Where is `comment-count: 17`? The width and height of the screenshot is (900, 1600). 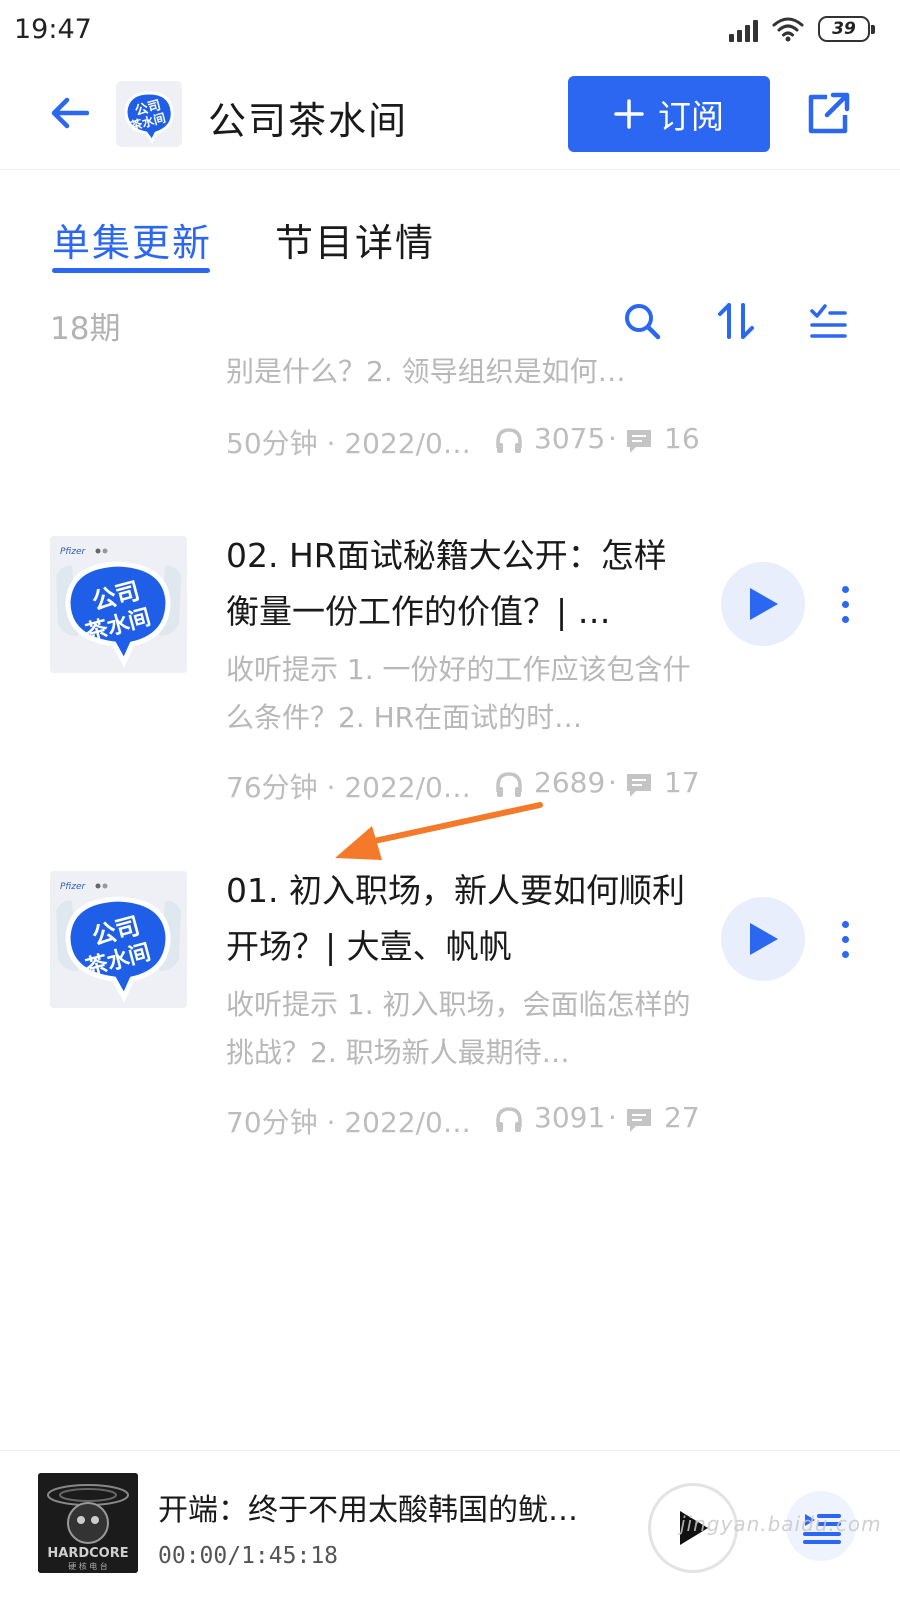
comment-count: 17 is located at coordinates (682, 782).